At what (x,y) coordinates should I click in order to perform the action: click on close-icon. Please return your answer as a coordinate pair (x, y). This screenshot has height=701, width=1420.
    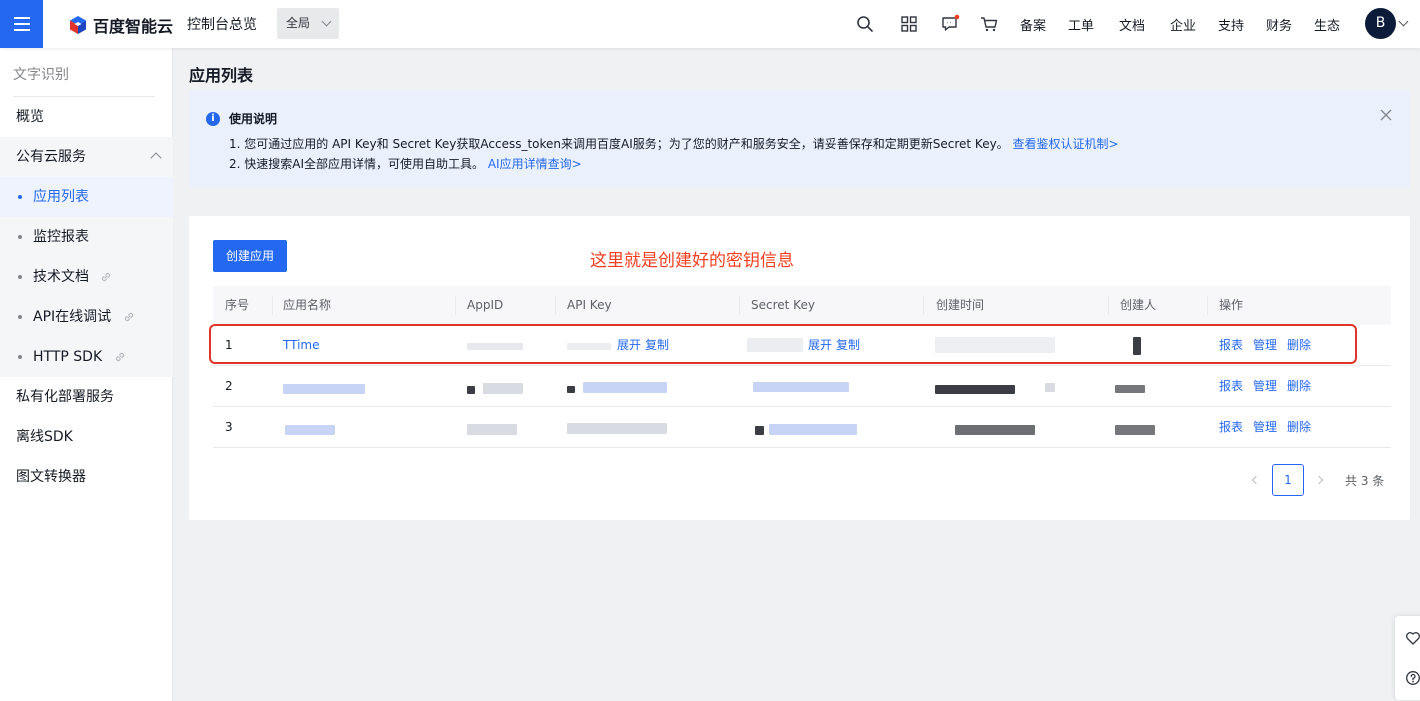
    Looking at the image, I should click on (1386, 115).